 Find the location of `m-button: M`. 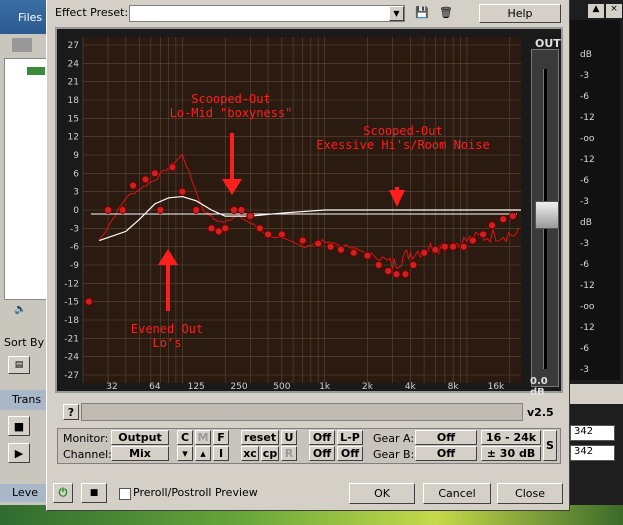

m-button: M is located at coordinates (203, 437).